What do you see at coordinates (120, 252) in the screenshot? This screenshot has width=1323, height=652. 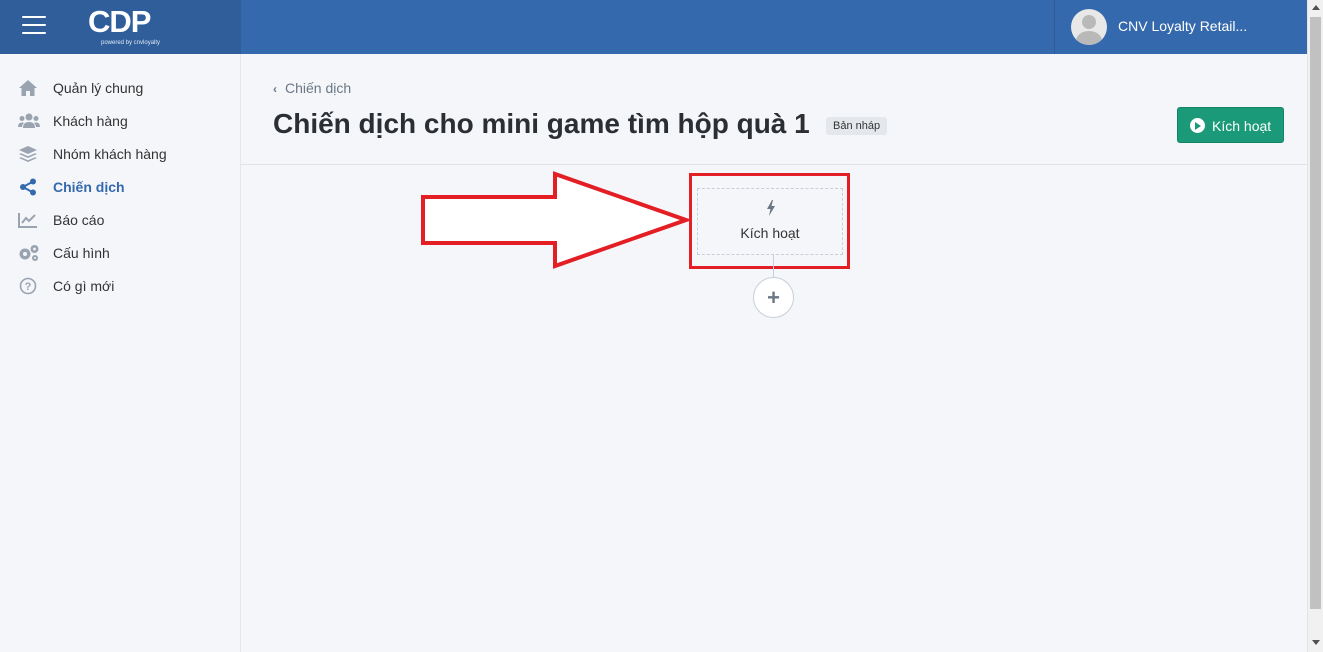 I see `sidebar-item-settings: Cấu hình` at bounding box center [120, 252].